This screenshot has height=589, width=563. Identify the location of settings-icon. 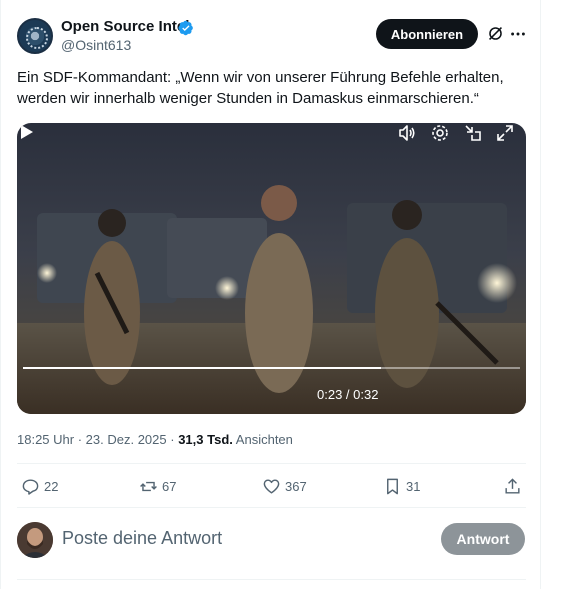
(440, 133).